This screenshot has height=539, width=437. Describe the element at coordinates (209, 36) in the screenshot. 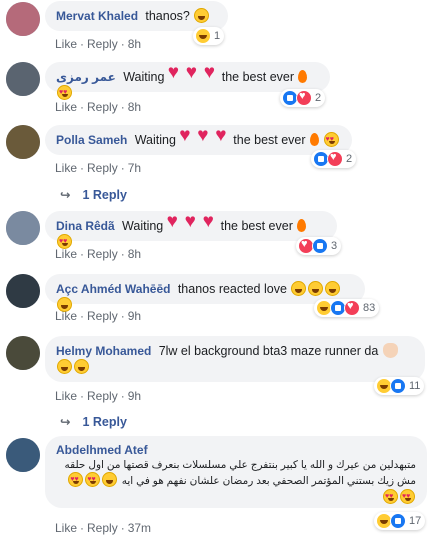

I see `reaction-summary: 1` at that location.